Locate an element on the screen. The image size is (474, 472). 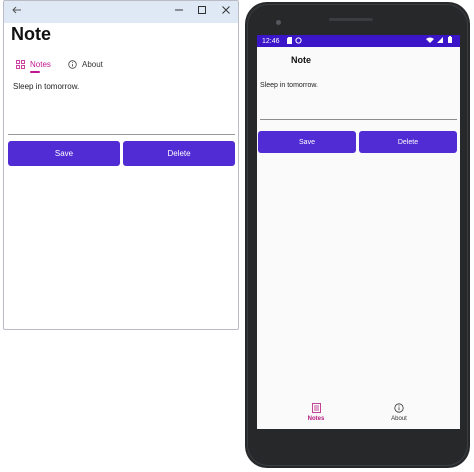
signal-icon is located at coordinates (440, 40).